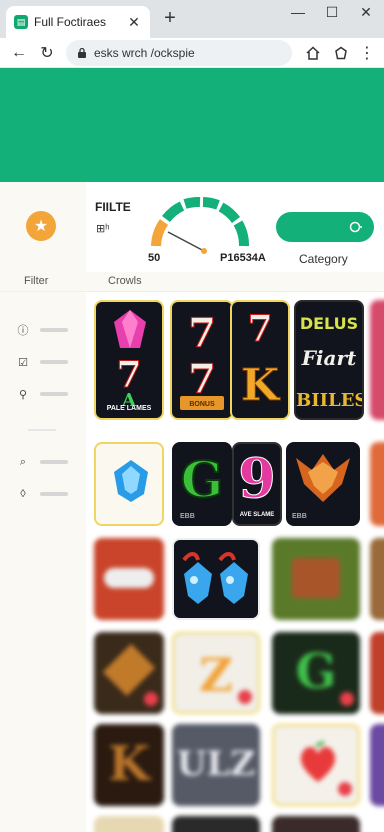 The image size is (384, 832). What do you see at coordinates (131, 481) in the screenshot?
I see `blue-gem-icon` at bounding box center [131, 481].